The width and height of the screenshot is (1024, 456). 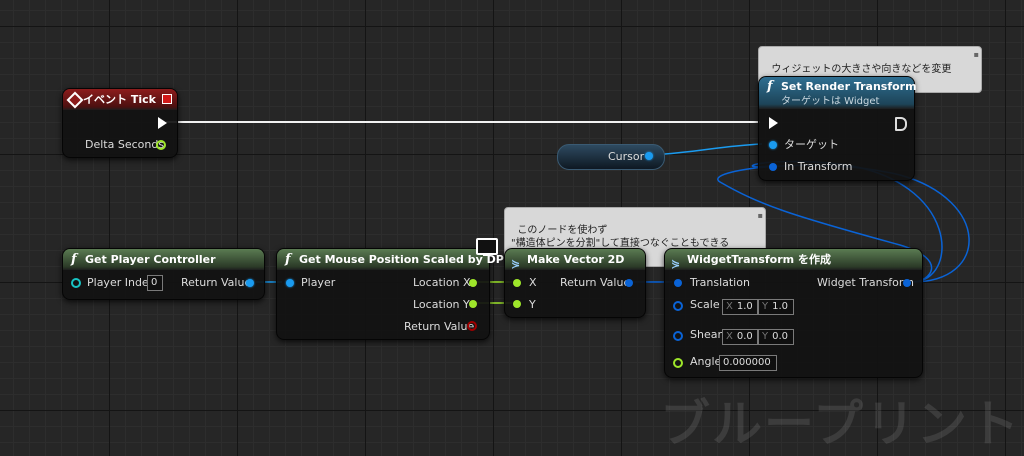 I want to click on scale-x-value: 1.0, so click(x=744, y=306).